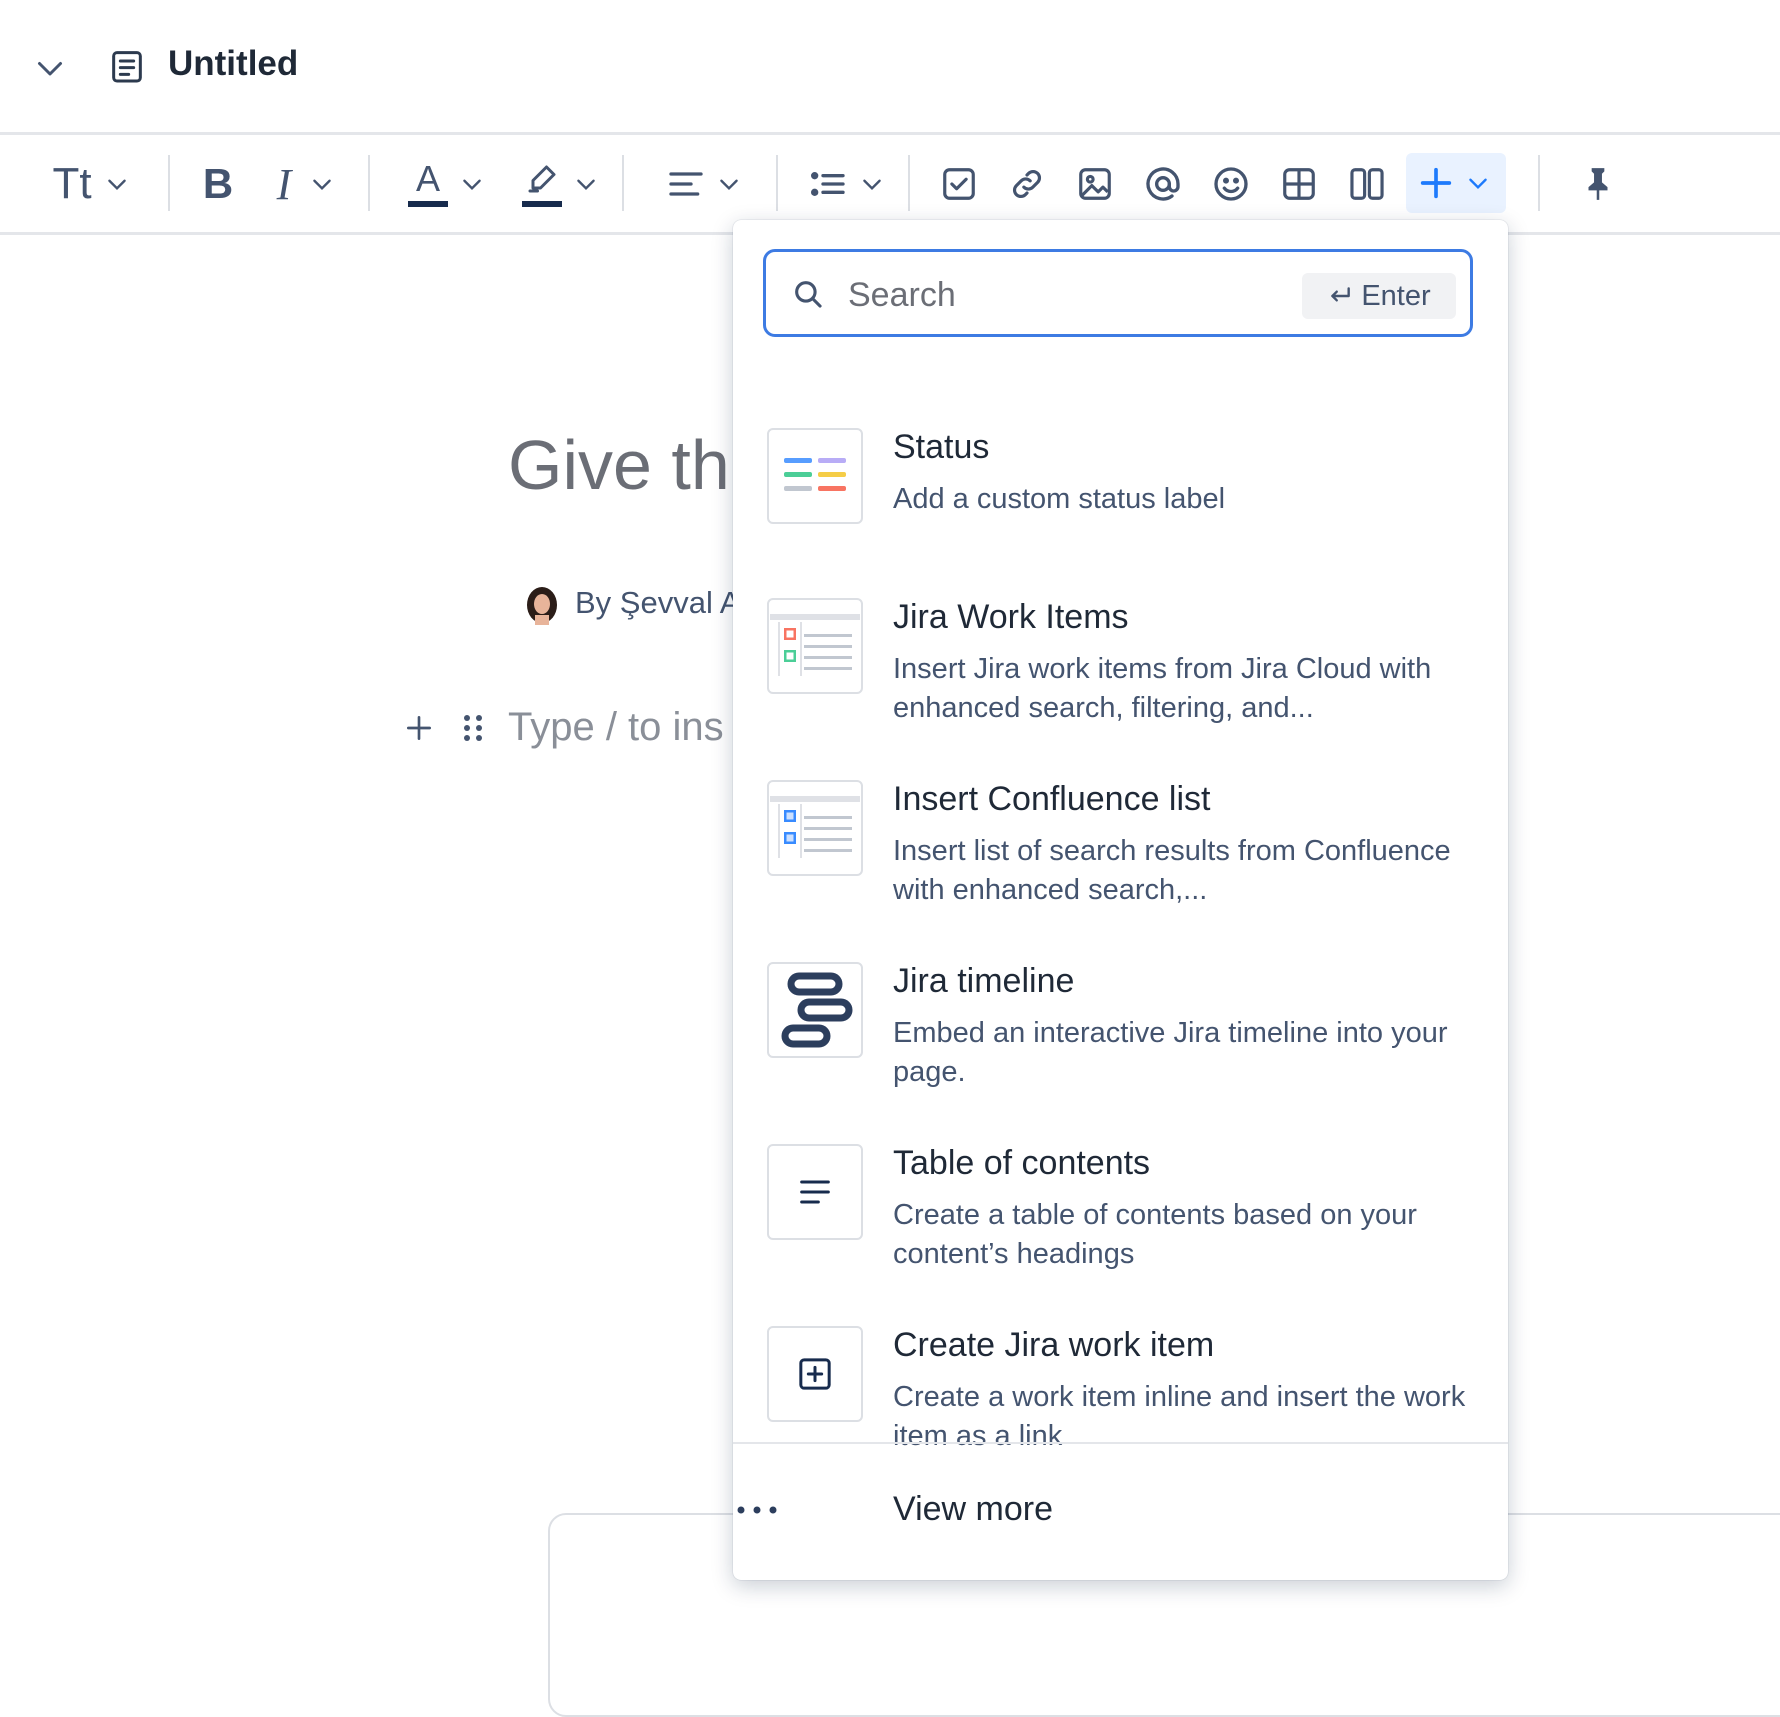 This screenshot has height=1717, width=1780. Describe the element at coordinates (127, 66) in the screenshot. I see `document-icon` at that location.